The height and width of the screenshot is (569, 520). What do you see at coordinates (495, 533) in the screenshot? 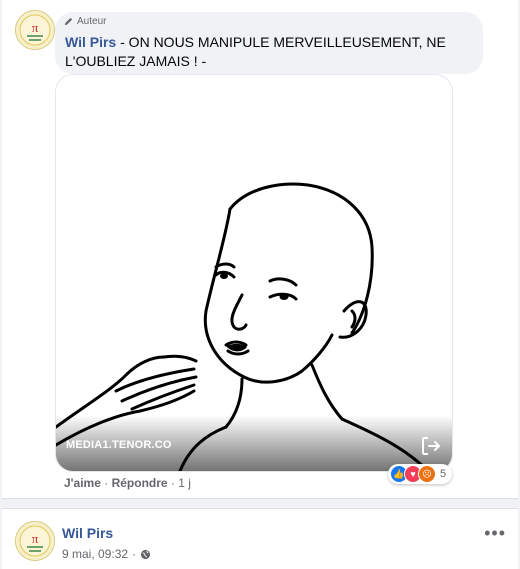
I see `more-options-icon: •••` at bounding box center [495, 533].